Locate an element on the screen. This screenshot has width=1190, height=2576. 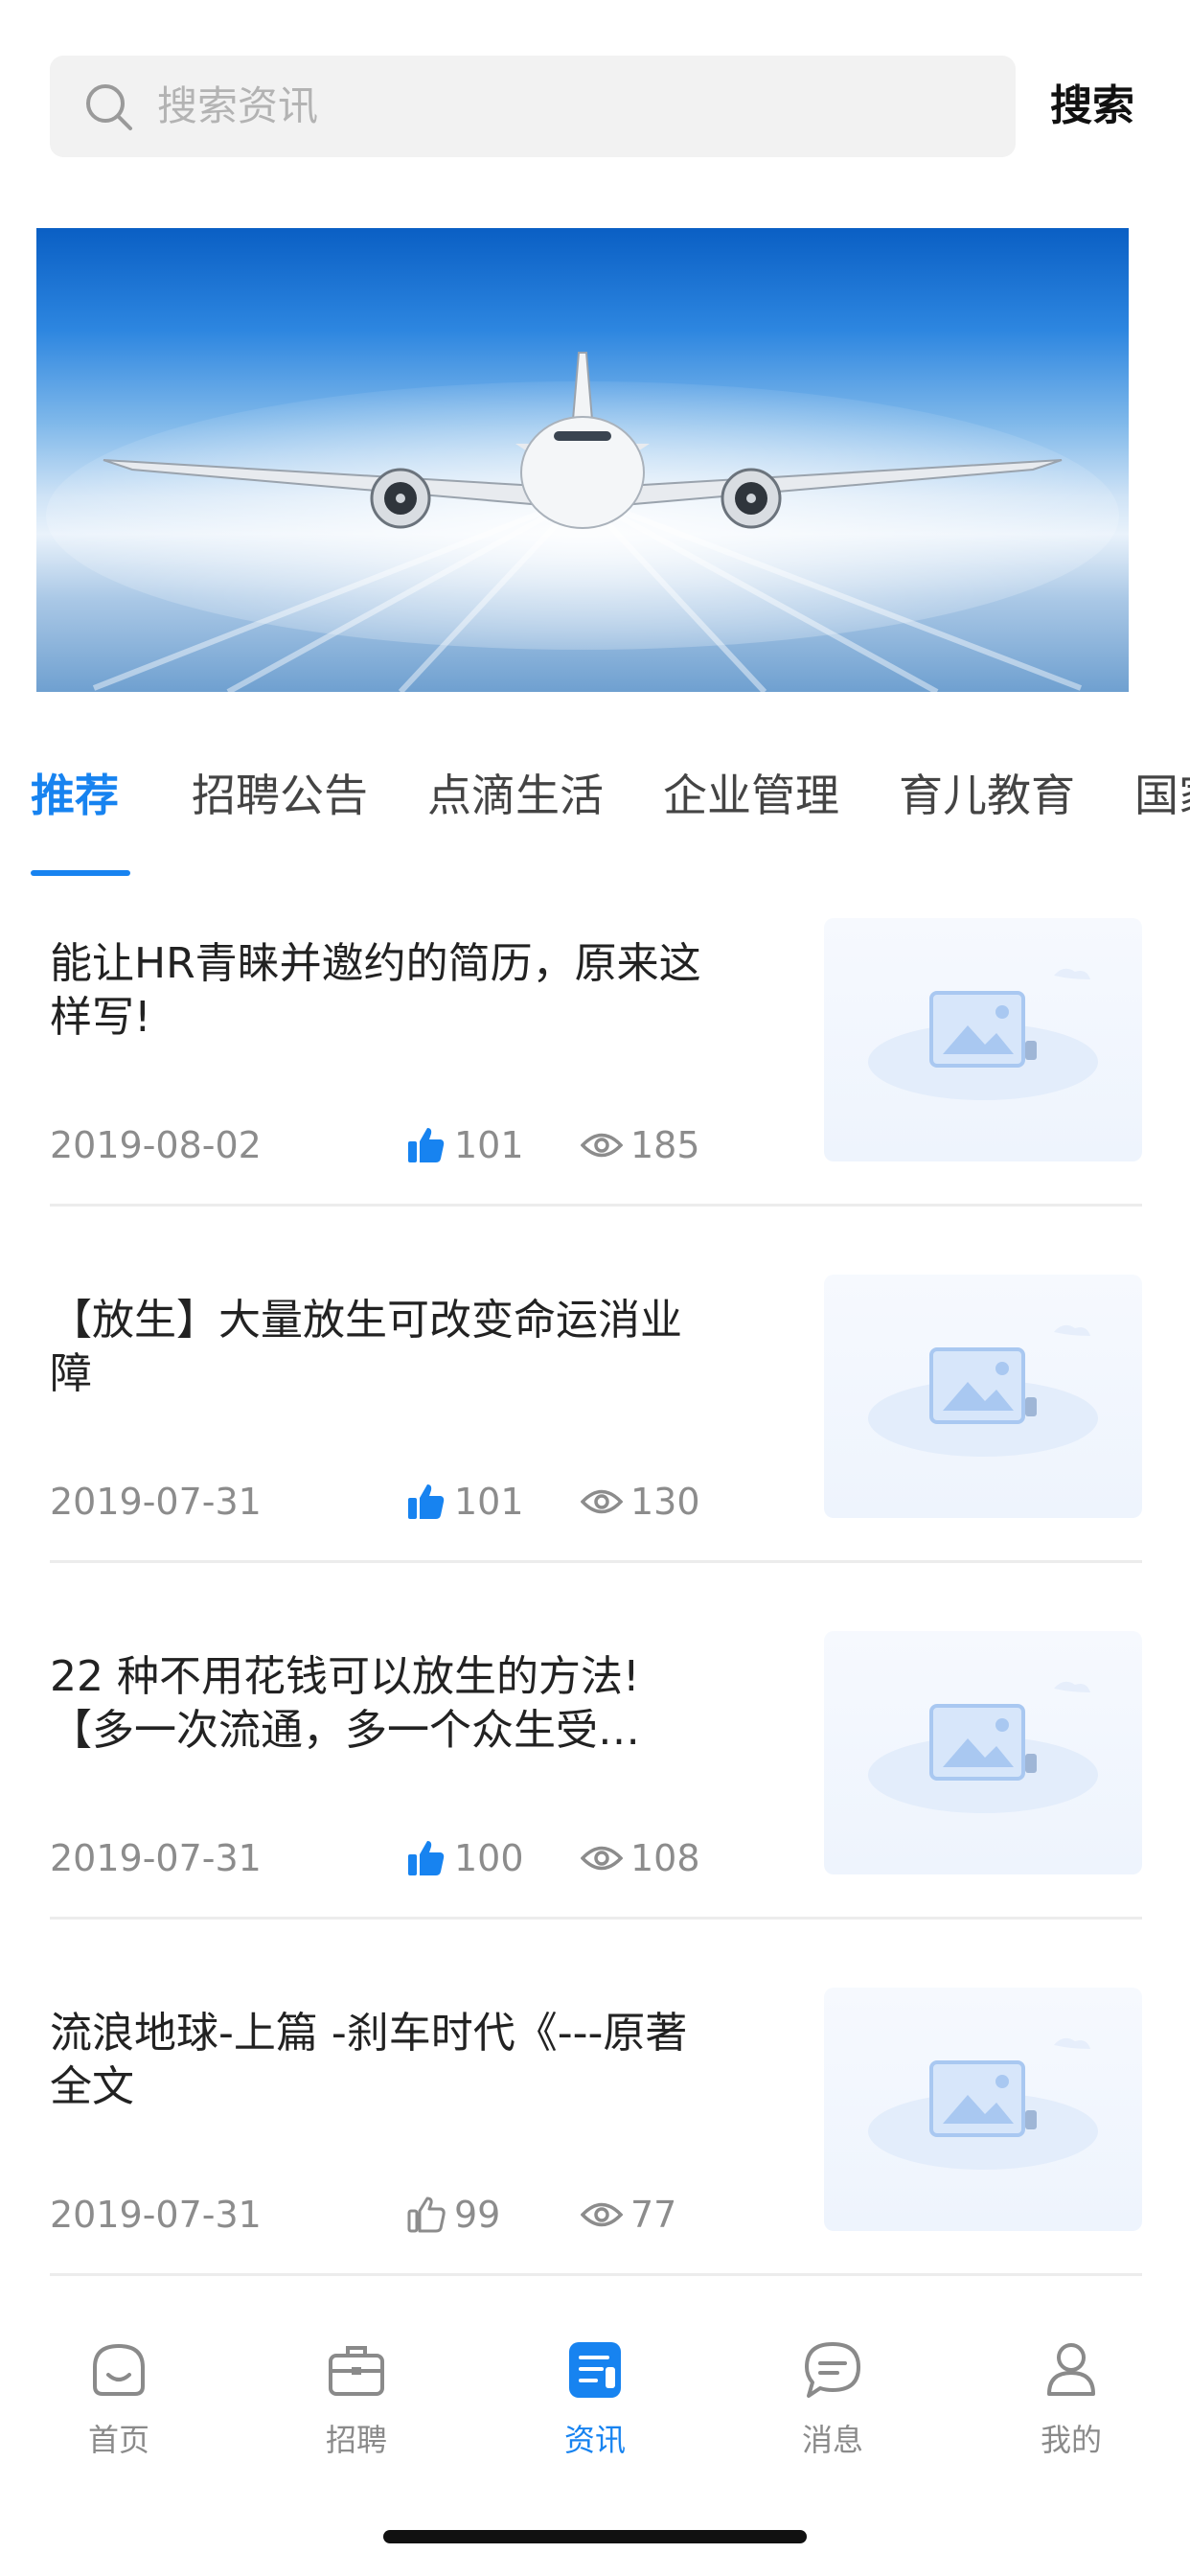
article-title: 流浪地球-上篇 -刹车时代《---原著全文 is located at coordinates (369, 2060).